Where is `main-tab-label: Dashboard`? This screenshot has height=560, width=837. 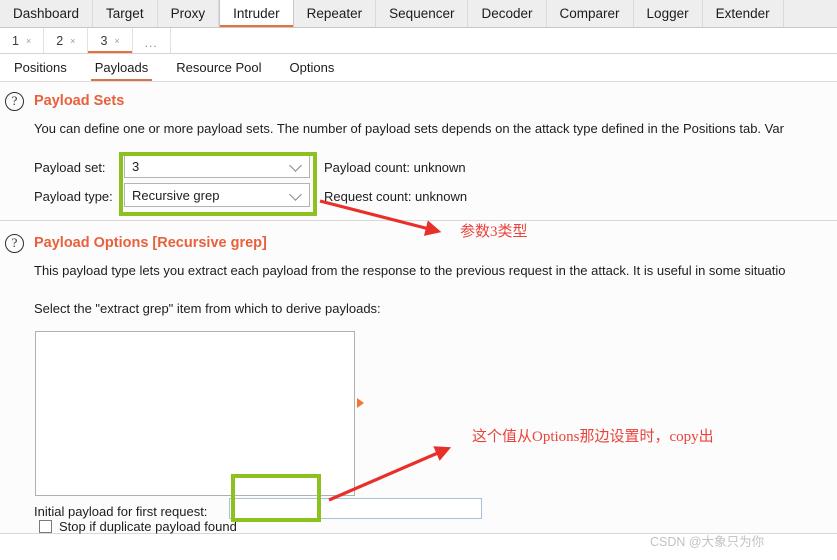 main-tab-label: Dashboard is located at coordinates (46, 13).